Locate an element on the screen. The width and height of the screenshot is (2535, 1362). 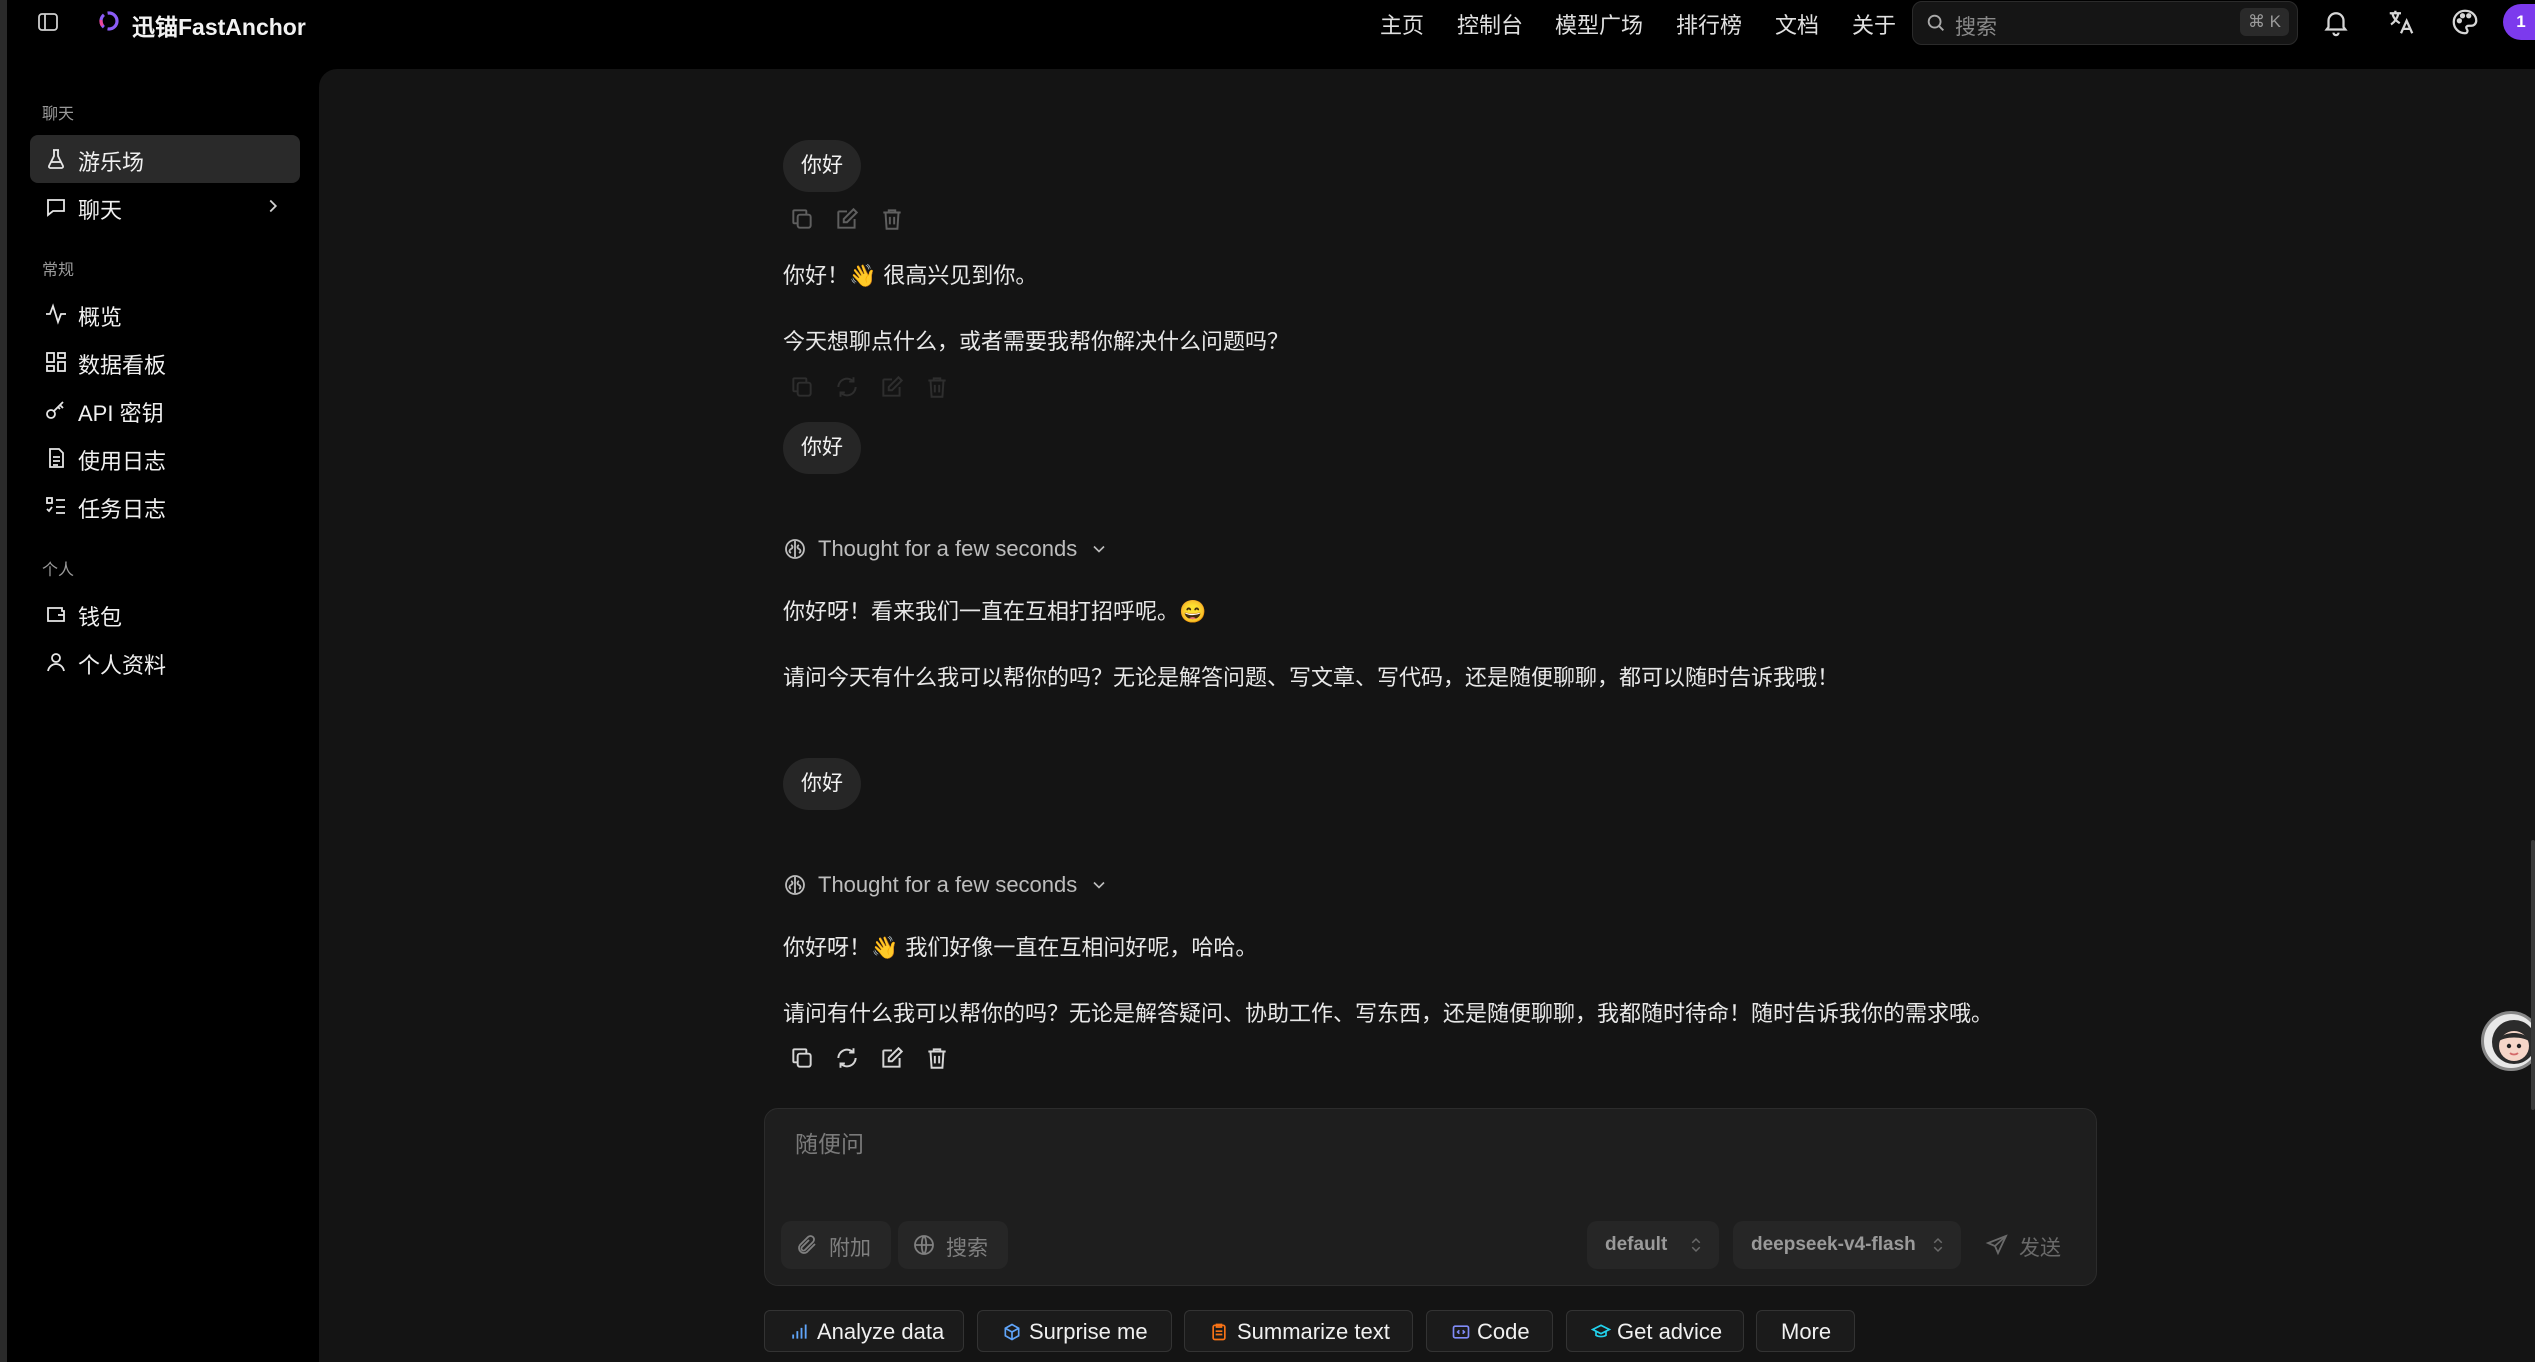
model-select: deepseek-v4-flash is located at coordinates (1847, 1245).